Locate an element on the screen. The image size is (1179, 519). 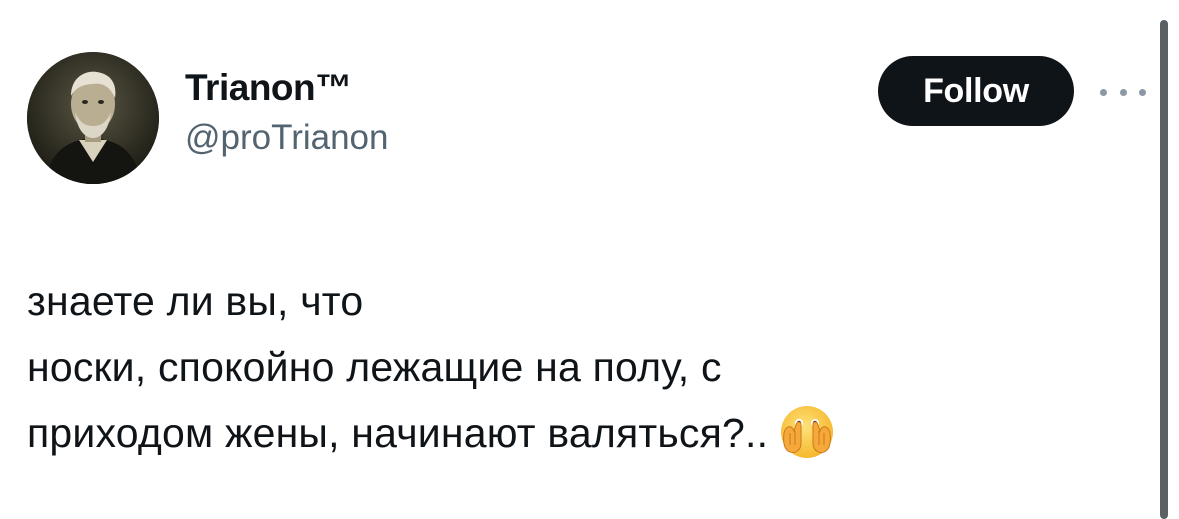
avatar is located at coordinates (93, 118).